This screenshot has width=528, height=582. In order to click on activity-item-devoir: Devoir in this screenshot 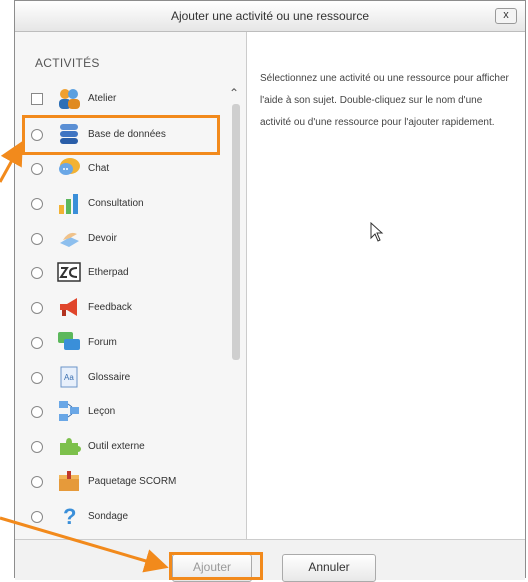, I will do `click(126, 239)`.